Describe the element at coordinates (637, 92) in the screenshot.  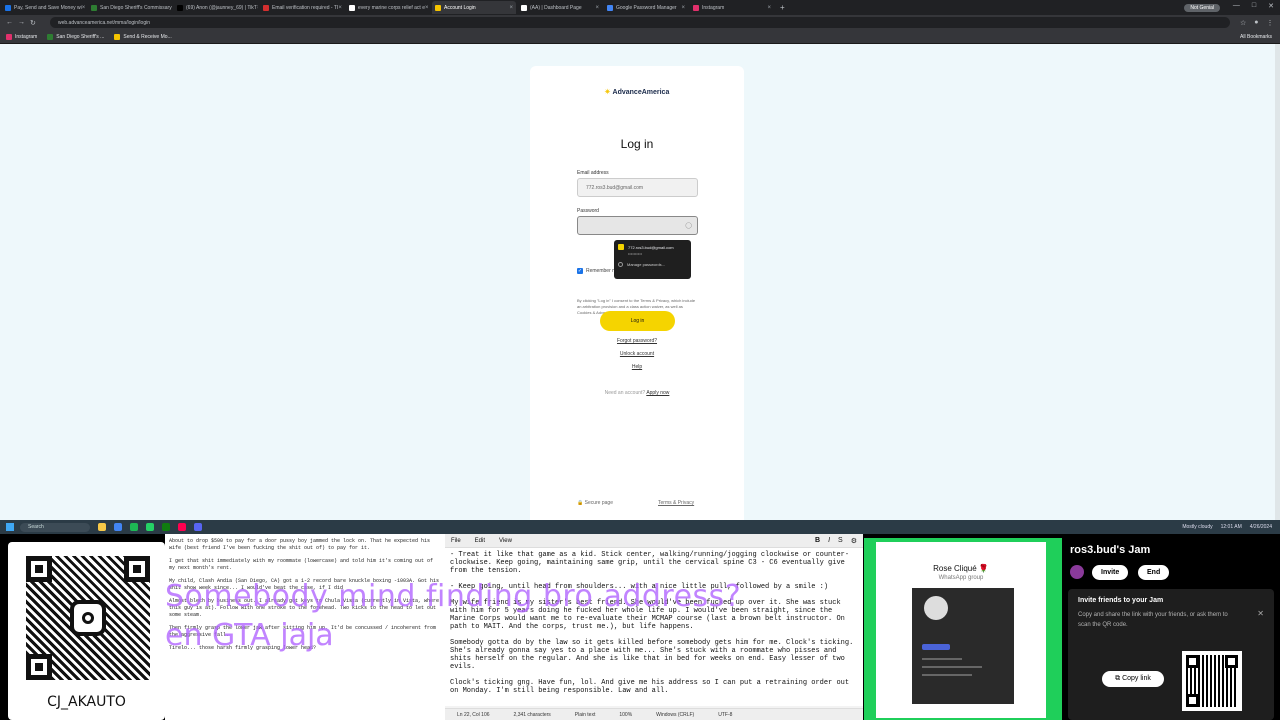
I see `brand-logo: ✴ AdvanceAmerica` at that location.